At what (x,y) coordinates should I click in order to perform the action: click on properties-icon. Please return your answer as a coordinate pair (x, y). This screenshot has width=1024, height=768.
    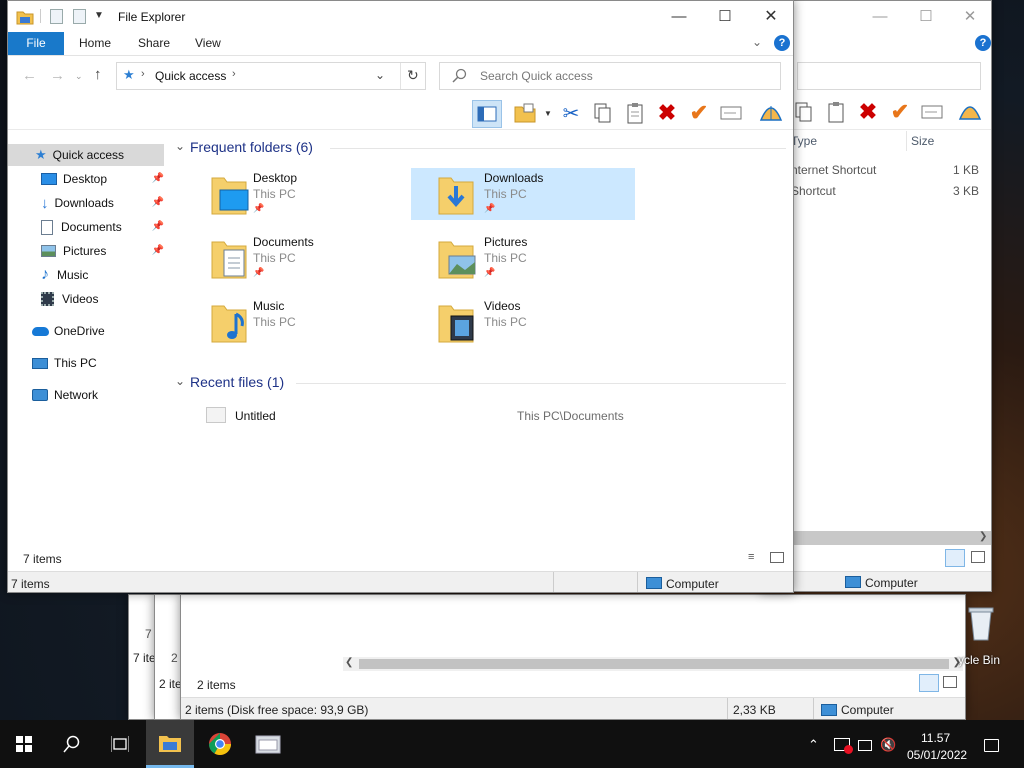
    Looking at the image, I should click on (56, 16).